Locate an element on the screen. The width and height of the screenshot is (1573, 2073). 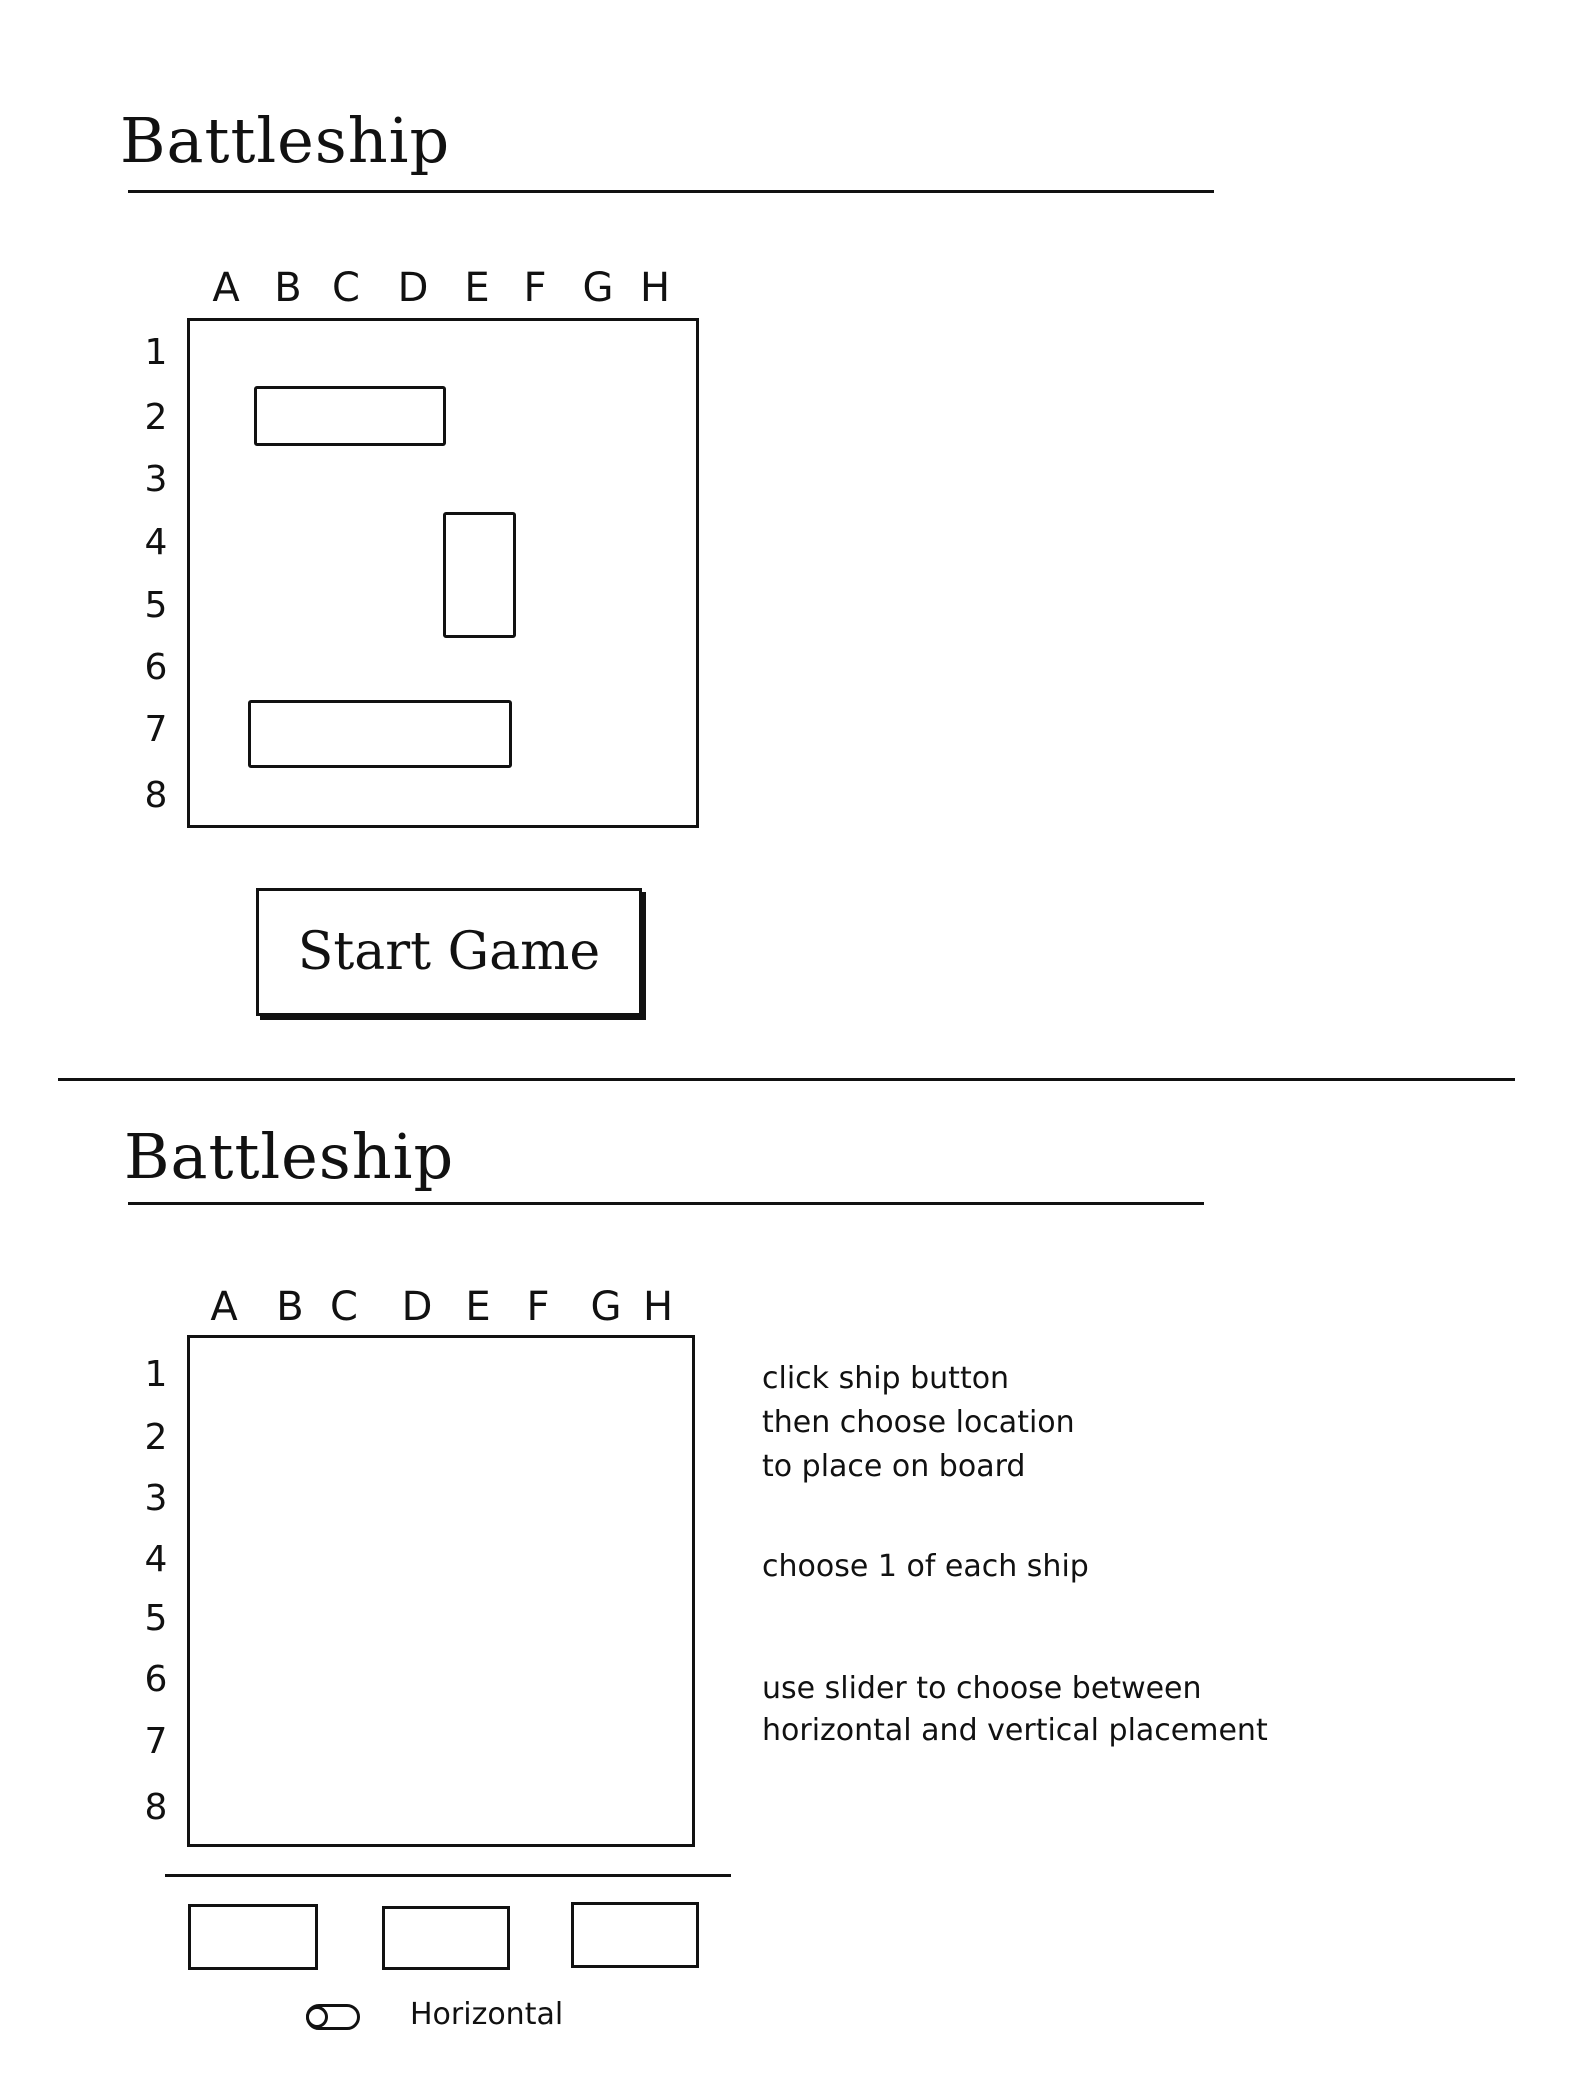
toggle-knob is located at coordinates (317, 2017).